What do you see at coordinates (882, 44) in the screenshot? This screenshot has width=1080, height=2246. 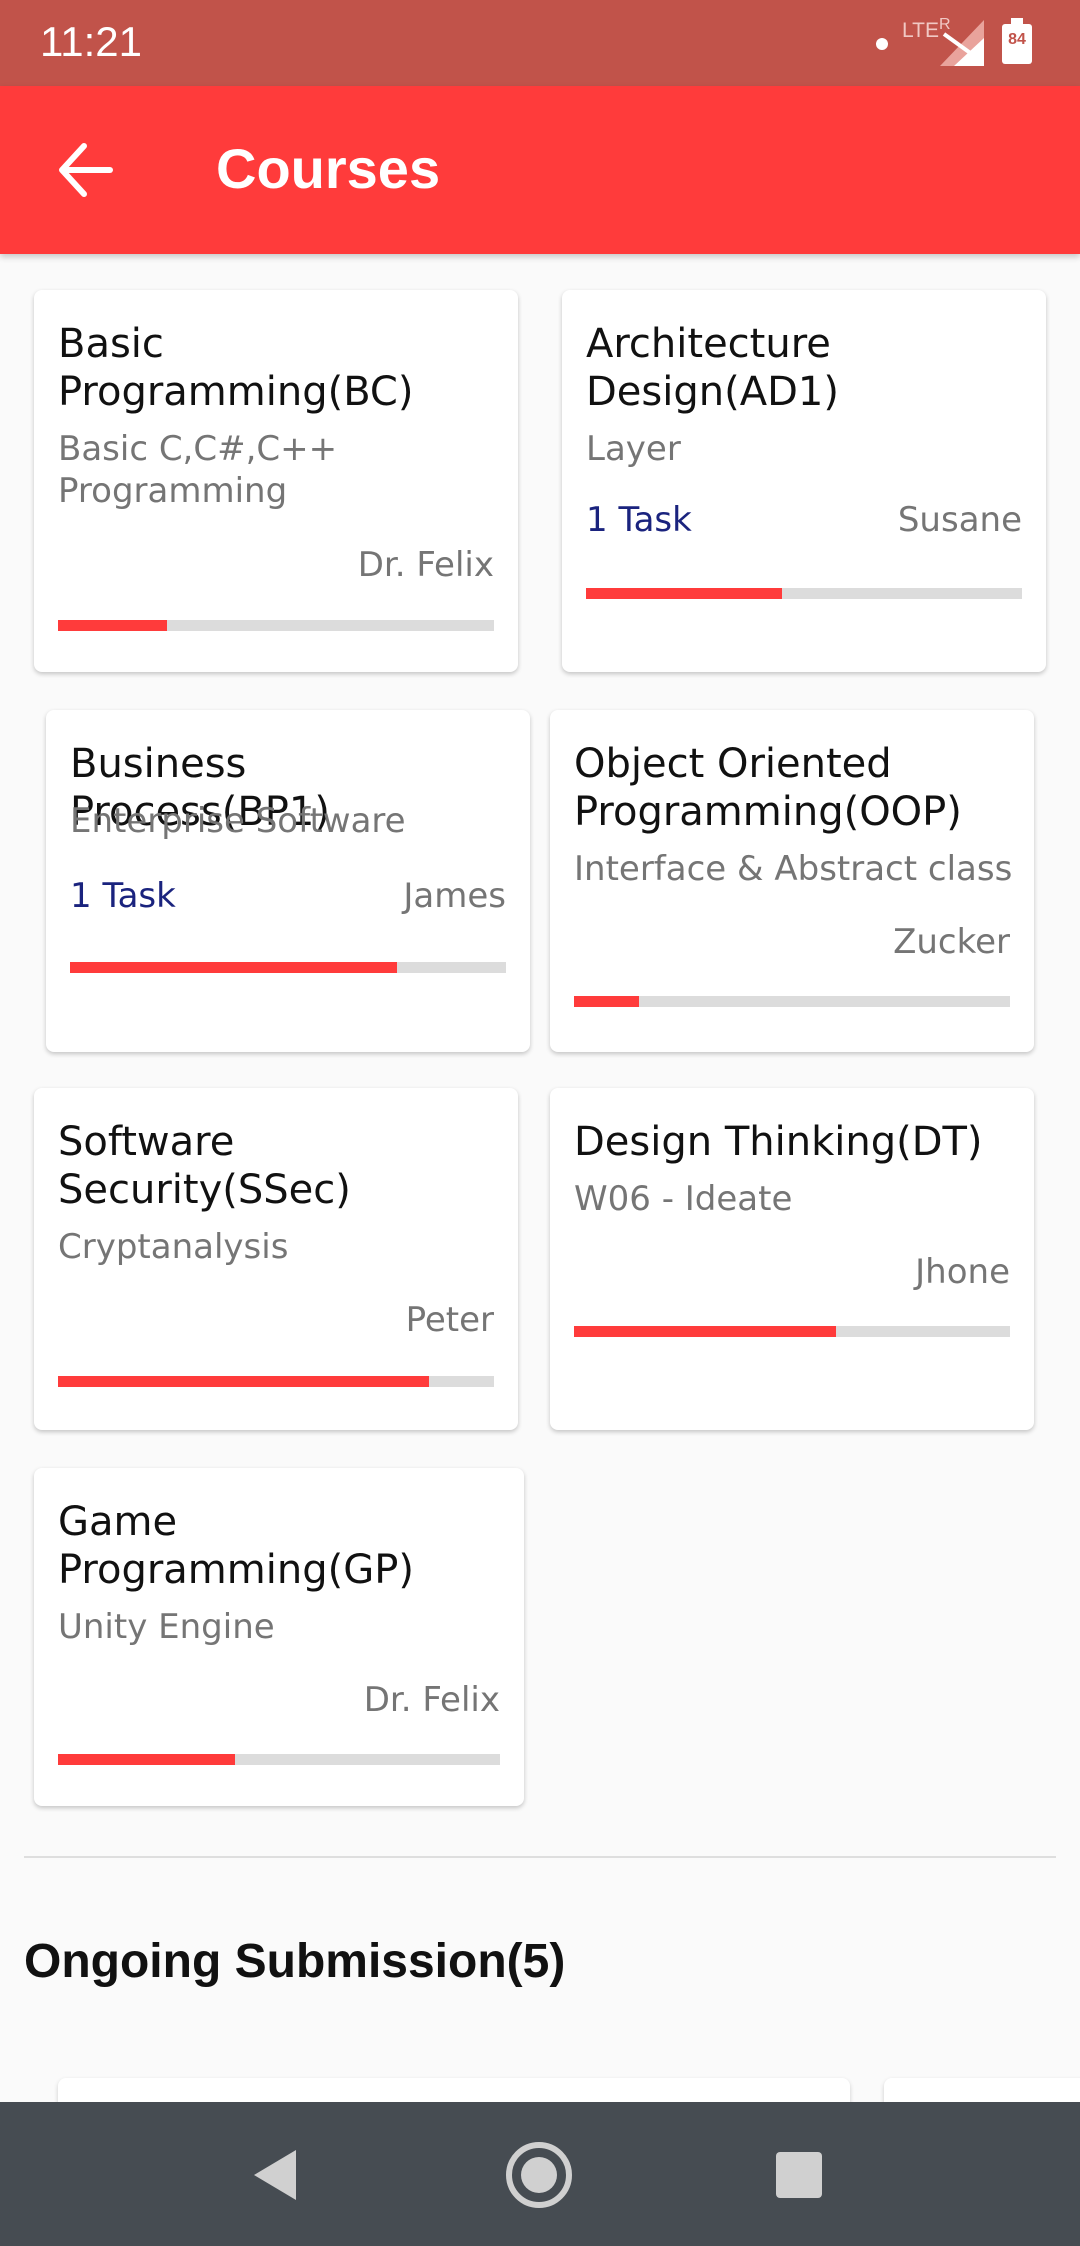 I see `notification-dot-icon` at bounding box center [882, 44].